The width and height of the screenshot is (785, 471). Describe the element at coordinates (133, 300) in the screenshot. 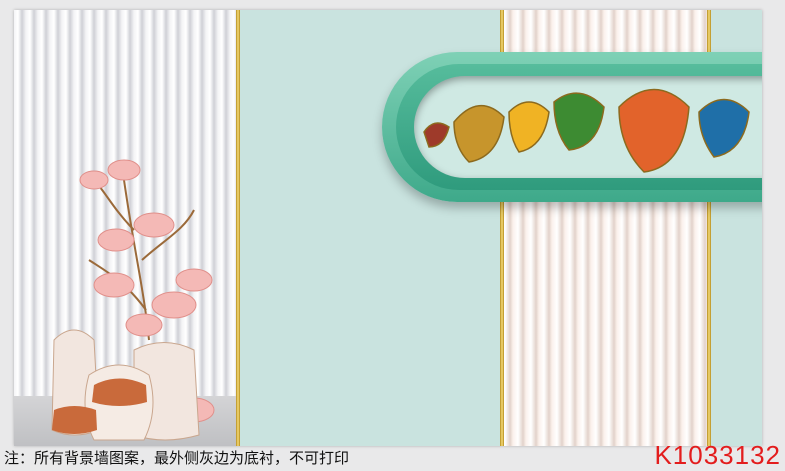

I see `magnolia-vase-icon` at that location.